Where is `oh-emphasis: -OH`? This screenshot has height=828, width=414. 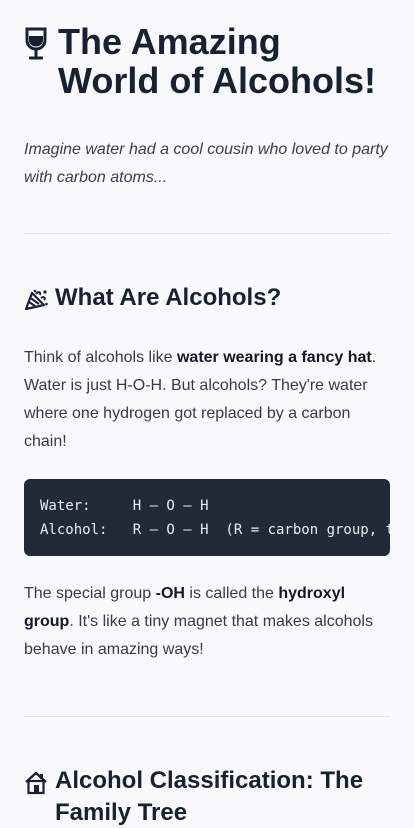 oh-emphasis: -OH is located at coordinates (170, 593).